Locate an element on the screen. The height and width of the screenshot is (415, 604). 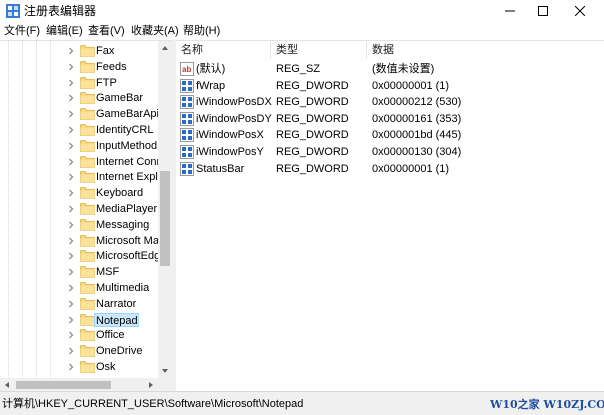
menu-favorites: 收藏夹(A) is located at coordinates (155, 31).